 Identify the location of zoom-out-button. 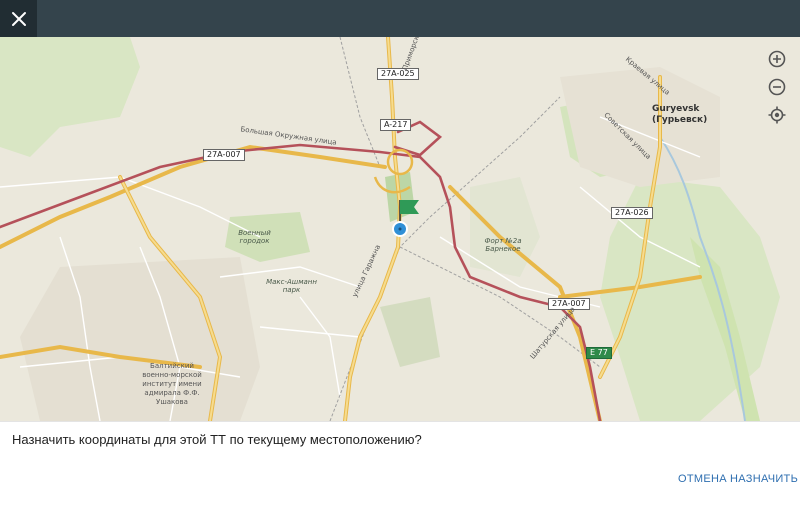
(777, 87).